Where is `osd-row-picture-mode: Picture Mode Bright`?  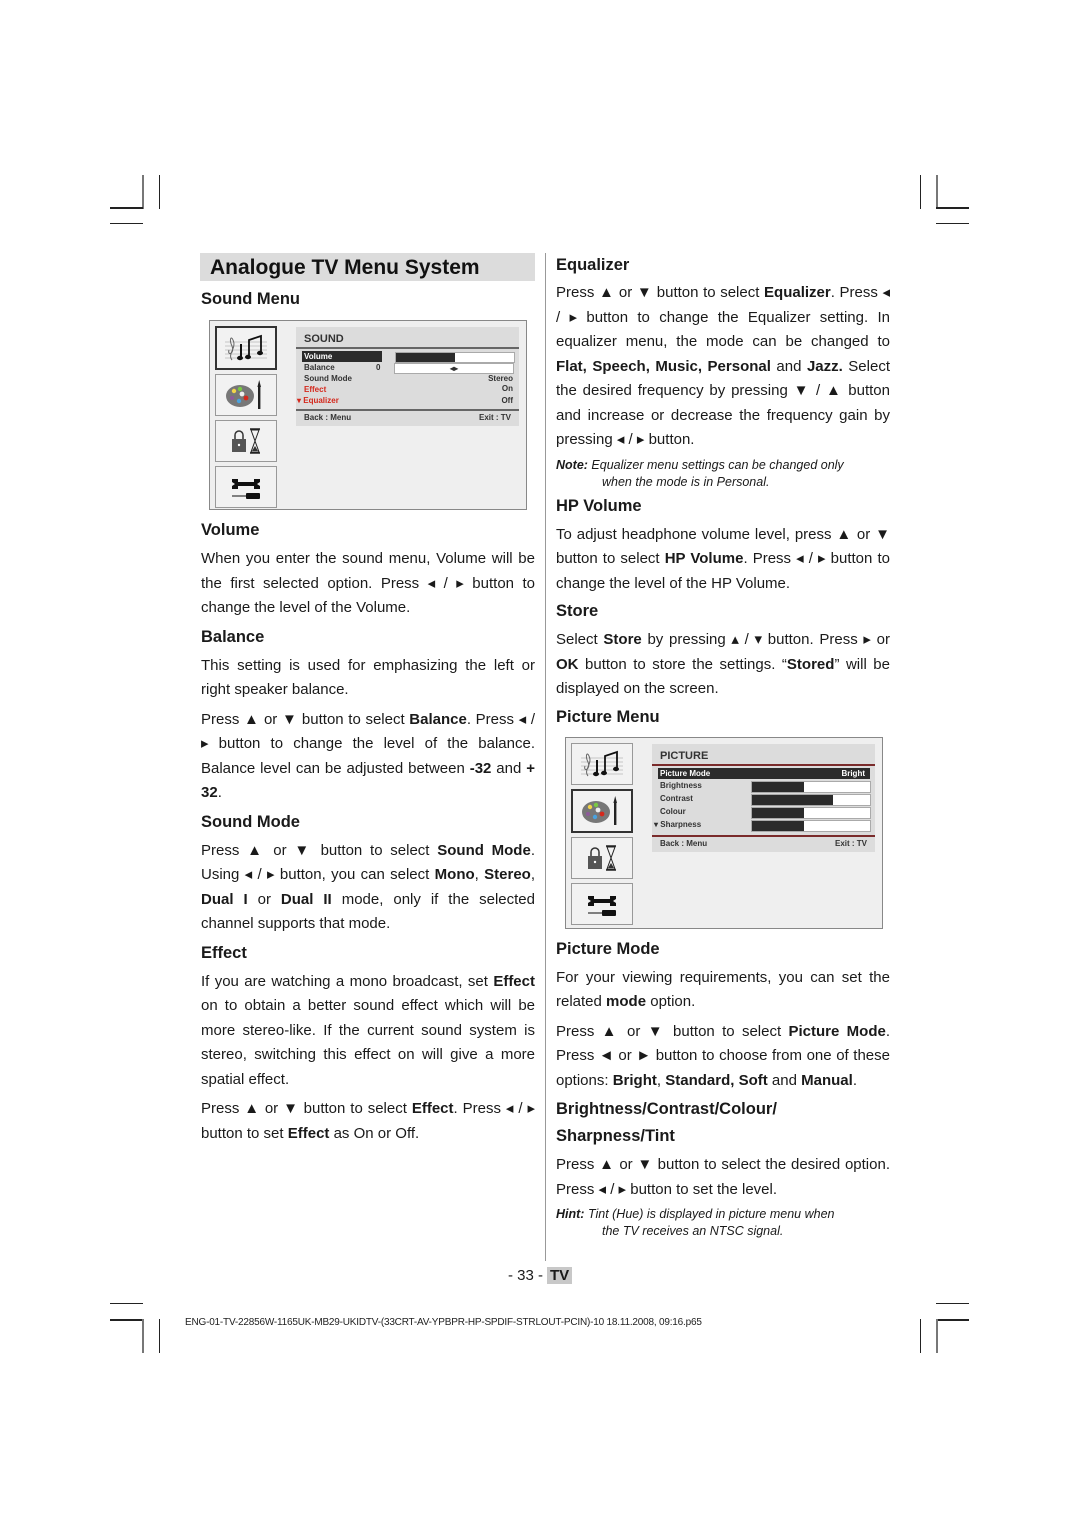
osd-row-picture-mode: Picture Mode Bright is located at coordinates (765, 773).